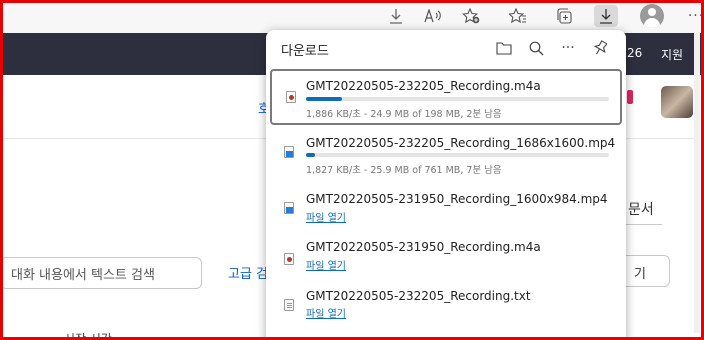 This screenshot has height=340, width=704. Describe the element at coordinates (630, 97) in the screenshot. I see `notification-badge` at that location.